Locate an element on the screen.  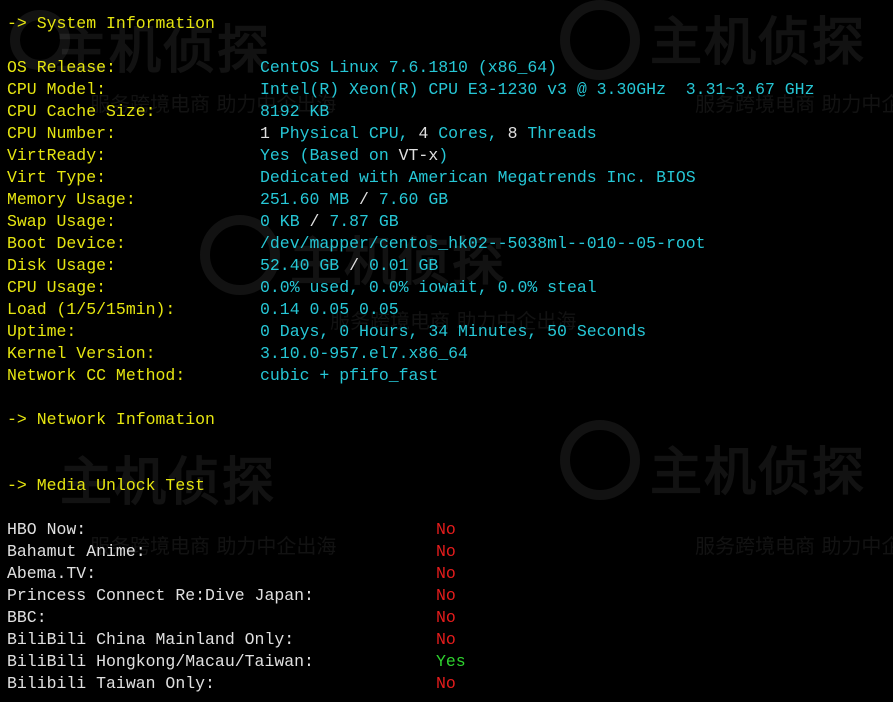
system-info-row: Memory Usage: 251.60 MB / 7.60 GB is located at coordinates (227, 200).